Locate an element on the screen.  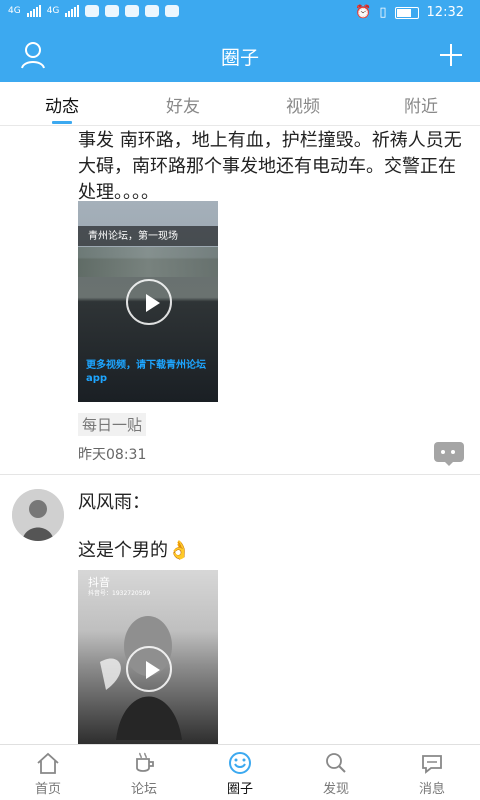
top-tabs: 动态 好友 视频 附近 is located at coordinates (240, 104).